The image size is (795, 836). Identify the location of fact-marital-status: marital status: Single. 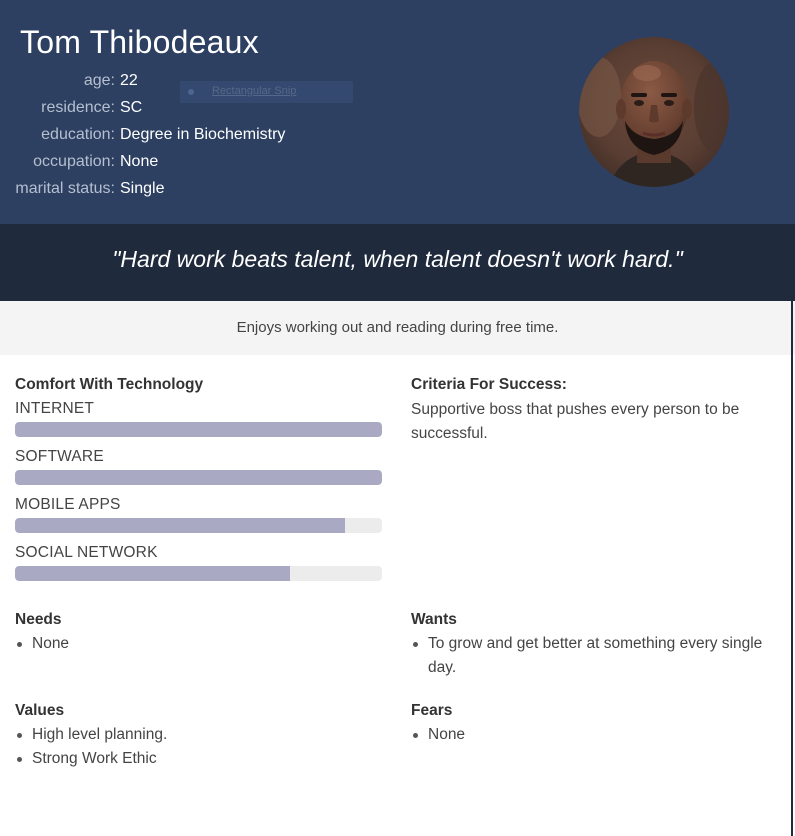
(150, 193).